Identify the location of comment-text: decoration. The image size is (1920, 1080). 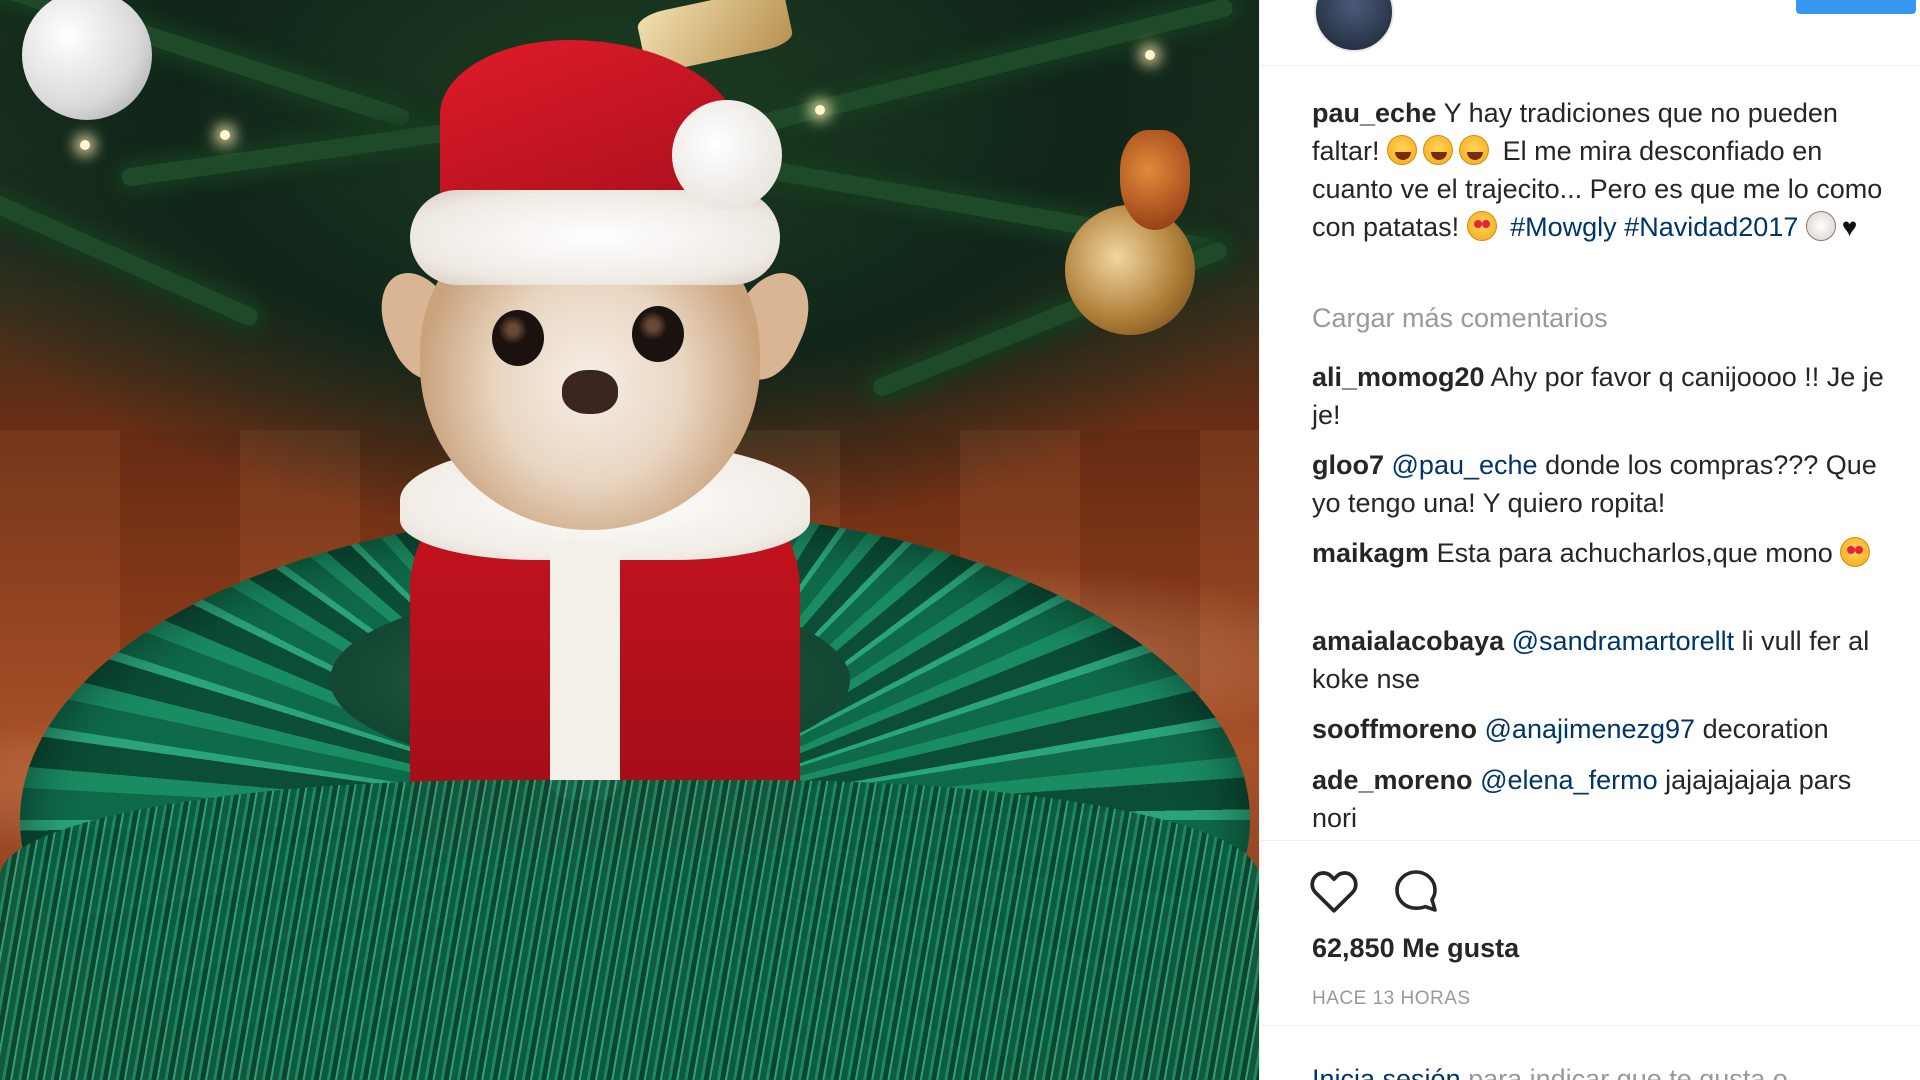
(1765, 729).